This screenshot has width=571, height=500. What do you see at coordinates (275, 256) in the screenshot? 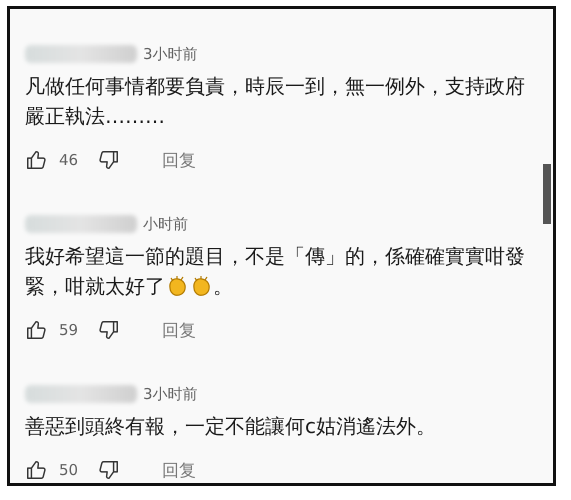
I see `comment-text: 我好希望這一節的題目，不是「傳」的，係確確實實咁發` at bounding box center [275, 256].